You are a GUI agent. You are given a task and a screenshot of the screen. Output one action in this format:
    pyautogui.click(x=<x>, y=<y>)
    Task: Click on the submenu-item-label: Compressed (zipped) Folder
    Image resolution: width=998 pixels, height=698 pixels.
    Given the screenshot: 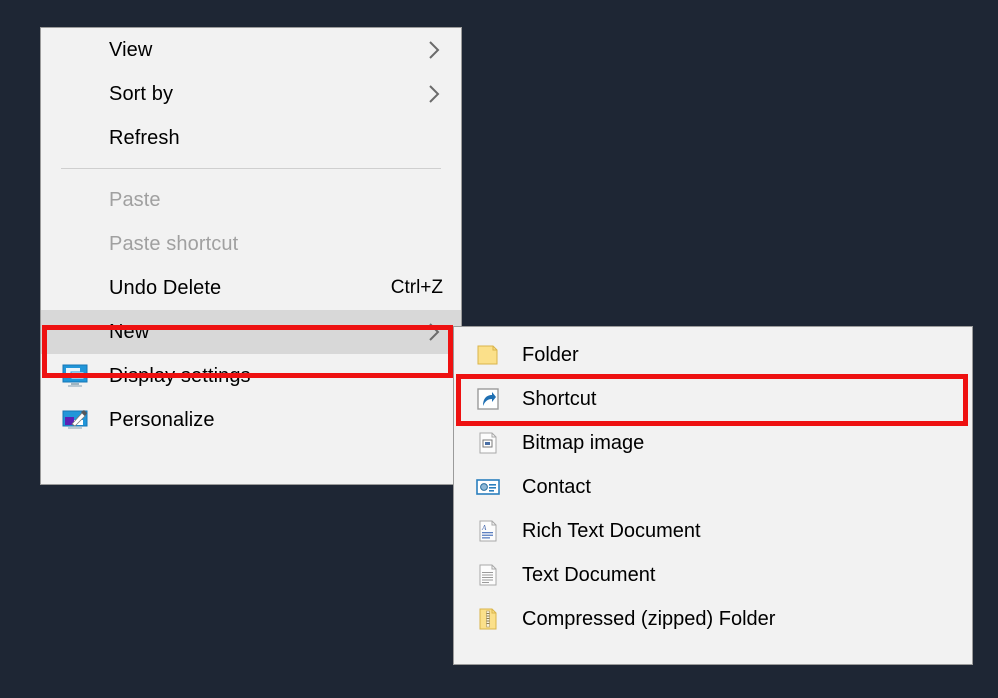 What is the action you would take?
    pyautogui.click(x=649, y=618)
    